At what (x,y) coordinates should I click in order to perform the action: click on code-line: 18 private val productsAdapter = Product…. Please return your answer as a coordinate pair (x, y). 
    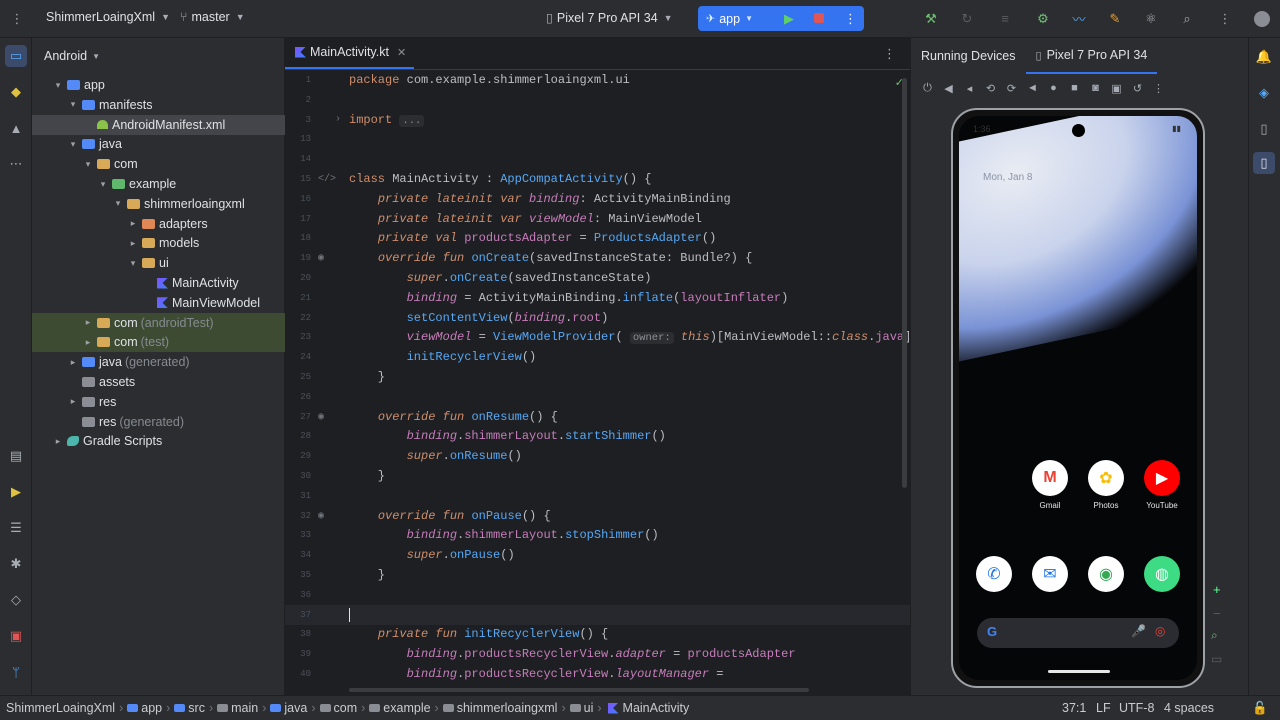
    Looking at the image, I should click on (597, 238).